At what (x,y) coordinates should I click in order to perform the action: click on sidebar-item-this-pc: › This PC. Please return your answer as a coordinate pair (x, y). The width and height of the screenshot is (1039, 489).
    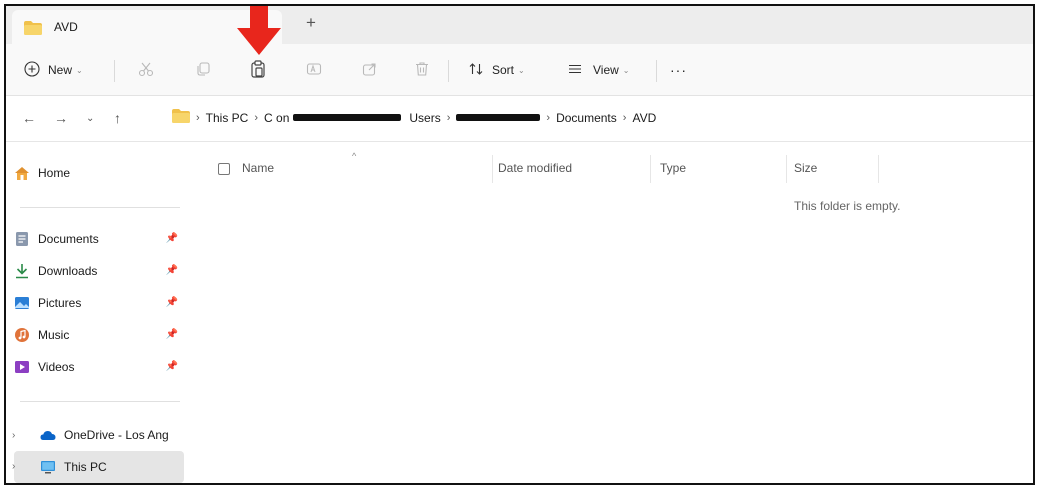
    Looking at the image, I should click on (98, 467).